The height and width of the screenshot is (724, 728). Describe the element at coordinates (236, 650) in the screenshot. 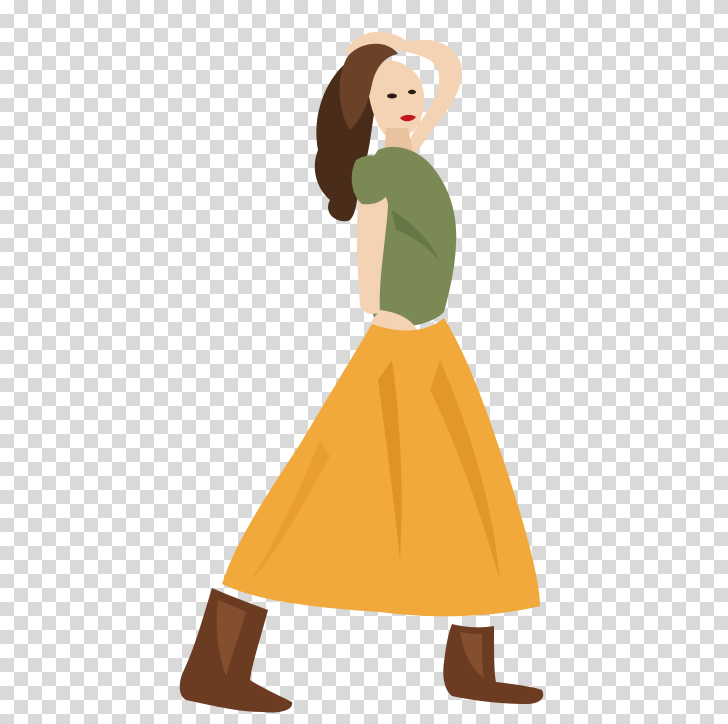

I see `boot-left` at that location.